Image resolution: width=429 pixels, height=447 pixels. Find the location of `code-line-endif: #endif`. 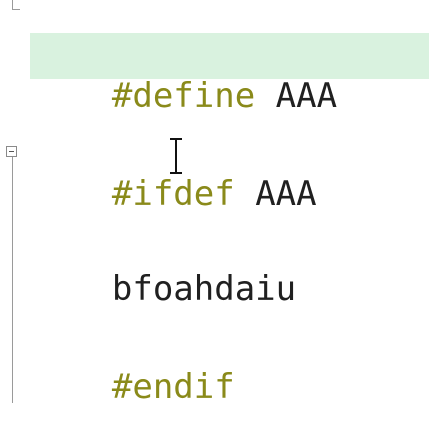

code-line-endif: #endif is located at coordinates (132, 387).